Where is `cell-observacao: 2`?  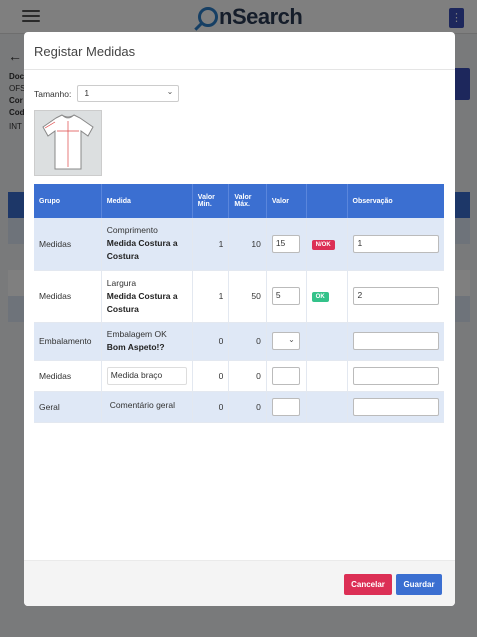
cell-observacao: 2 is located at coordinates (395, 296).